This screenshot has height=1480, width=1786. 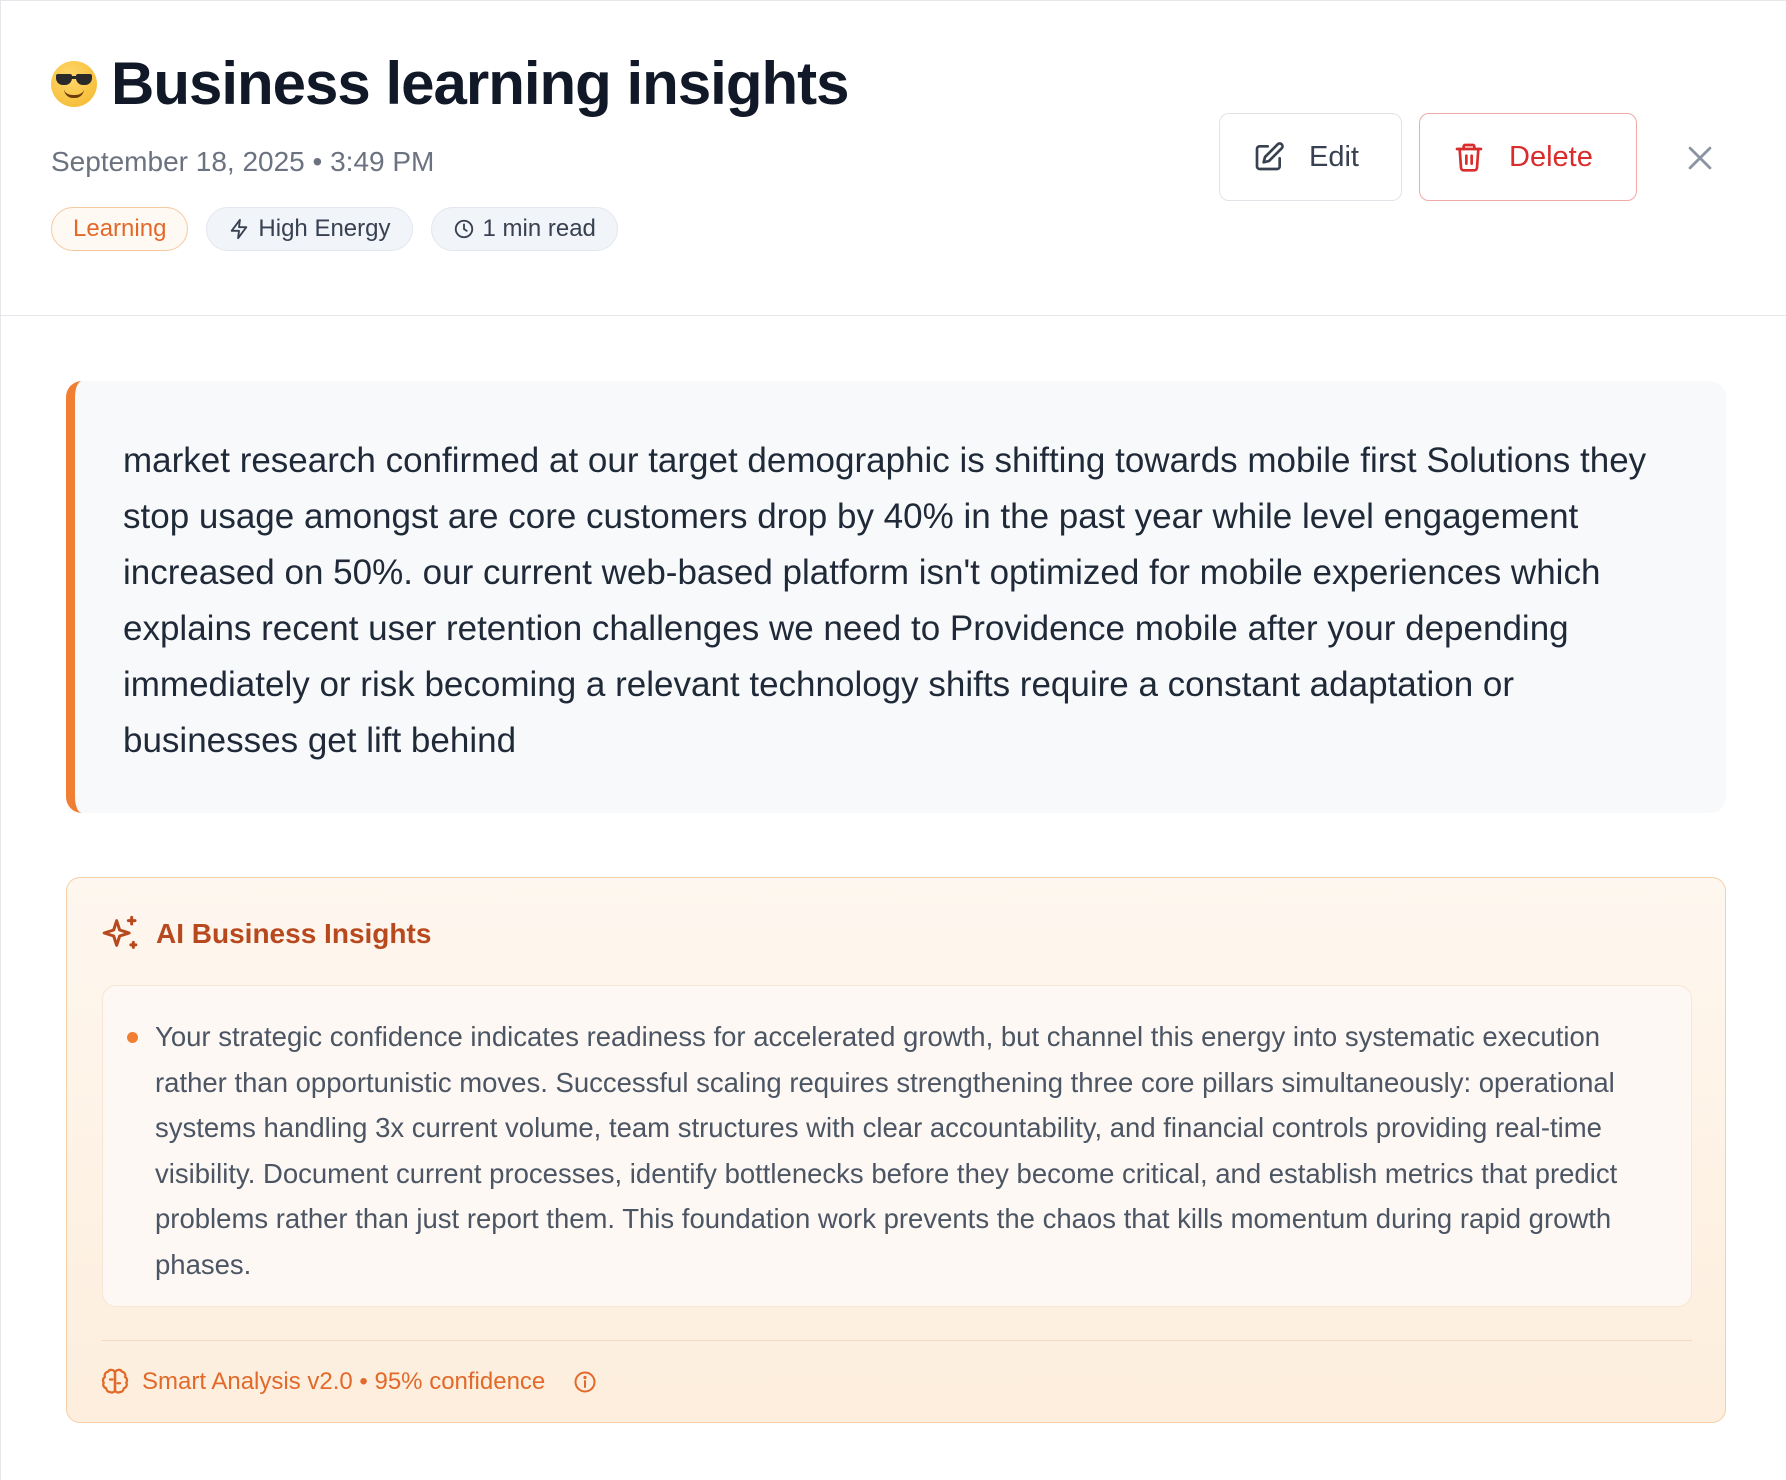 I want to click on tag-list: Learning High Energy 1 min read, so click(x=334, y=229).